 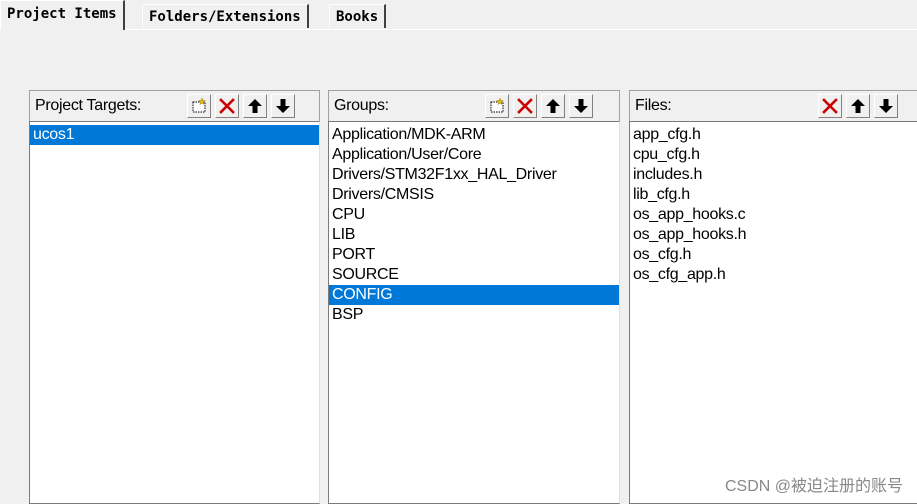 What do you see at coordinates (474, 195) in the screenshot?
I see `group-item: Drivers/CMSIS` at bounding box center [474, 195].